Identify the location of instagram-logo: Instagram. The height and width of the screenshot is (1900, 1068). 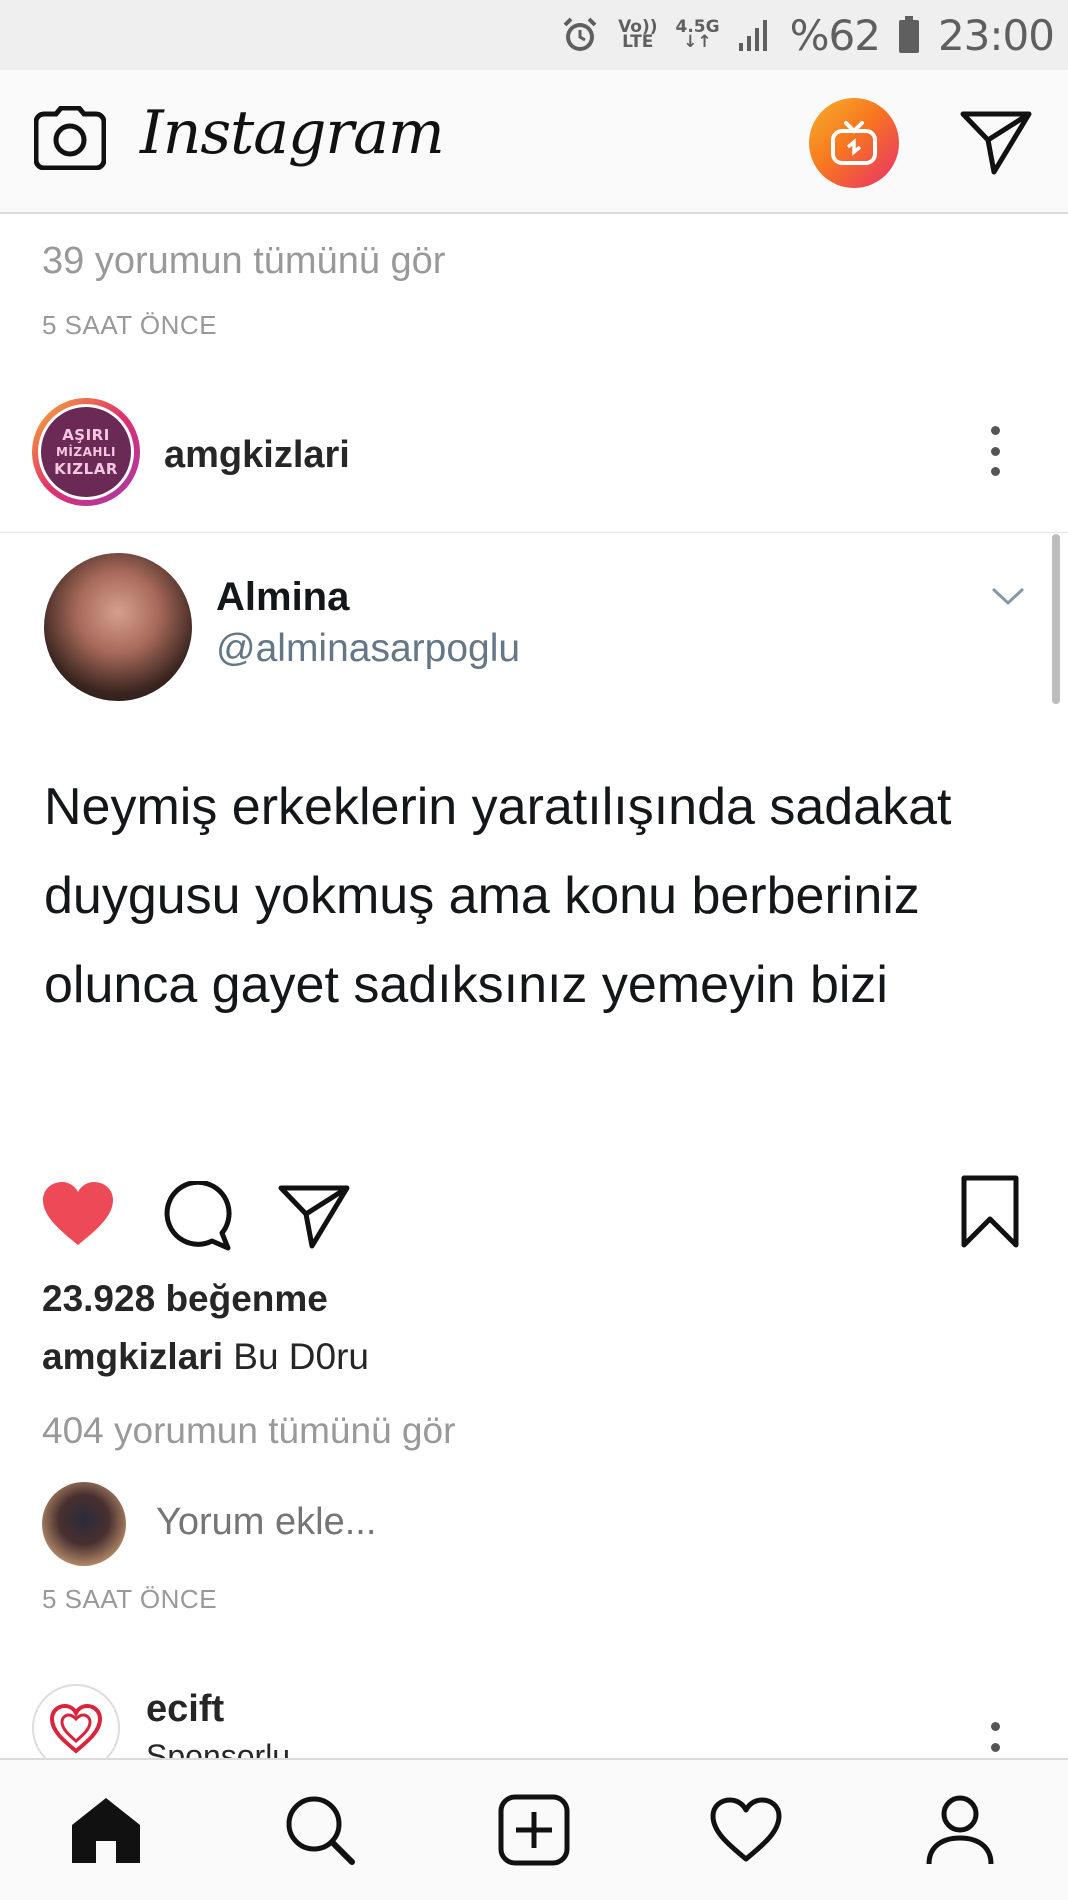
(292, 133).